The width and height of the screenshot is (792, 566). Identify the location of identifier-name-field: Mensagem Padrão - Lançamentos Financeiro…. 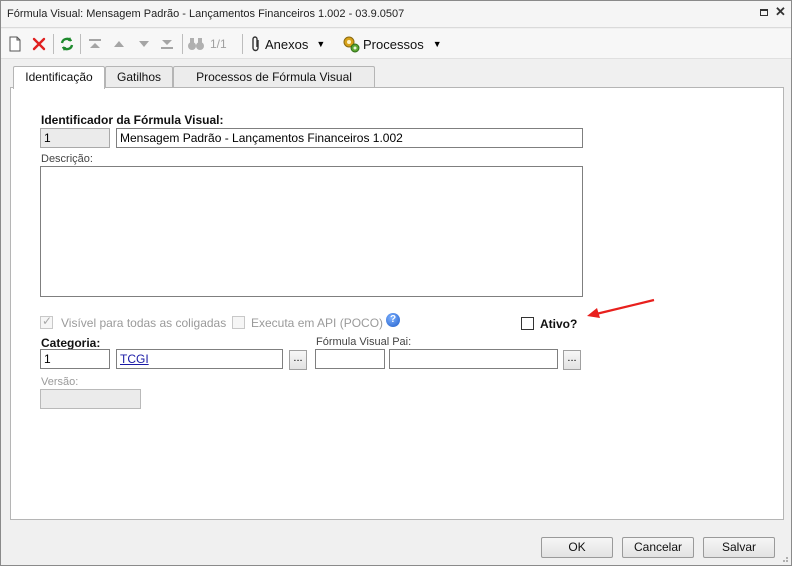
(349, 138).